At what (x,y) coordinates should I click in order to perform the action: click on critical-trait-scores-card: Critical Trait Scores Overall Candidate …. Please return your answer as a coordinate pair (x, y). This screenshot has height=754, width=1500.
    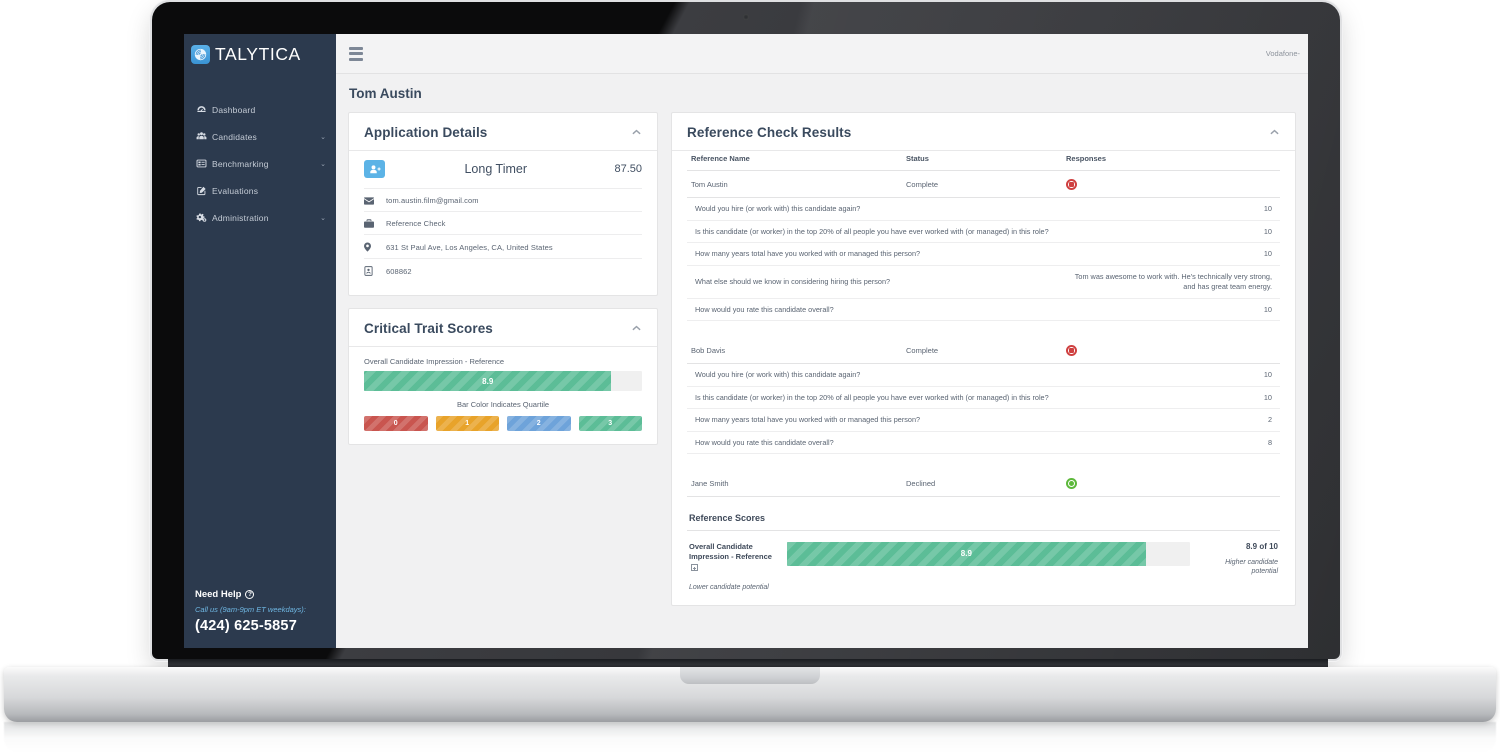
    Looking at the image, I should click on (503, 376).